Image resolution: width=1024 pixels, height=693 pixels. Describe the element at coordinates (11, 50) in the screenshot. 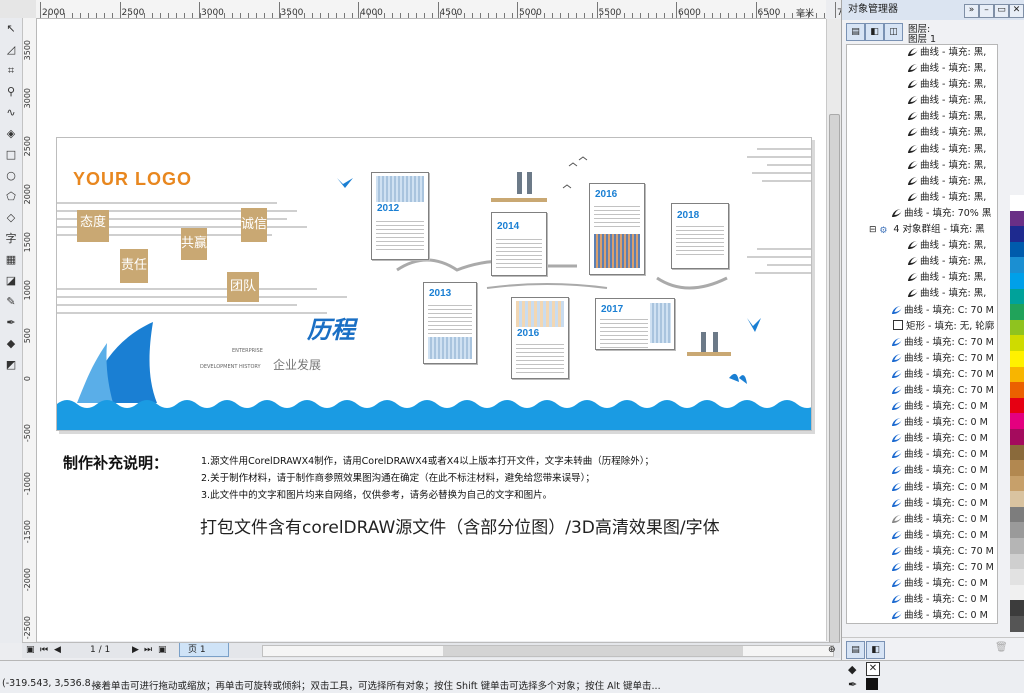

I see `shape-tool-icon: ◿` at that location.